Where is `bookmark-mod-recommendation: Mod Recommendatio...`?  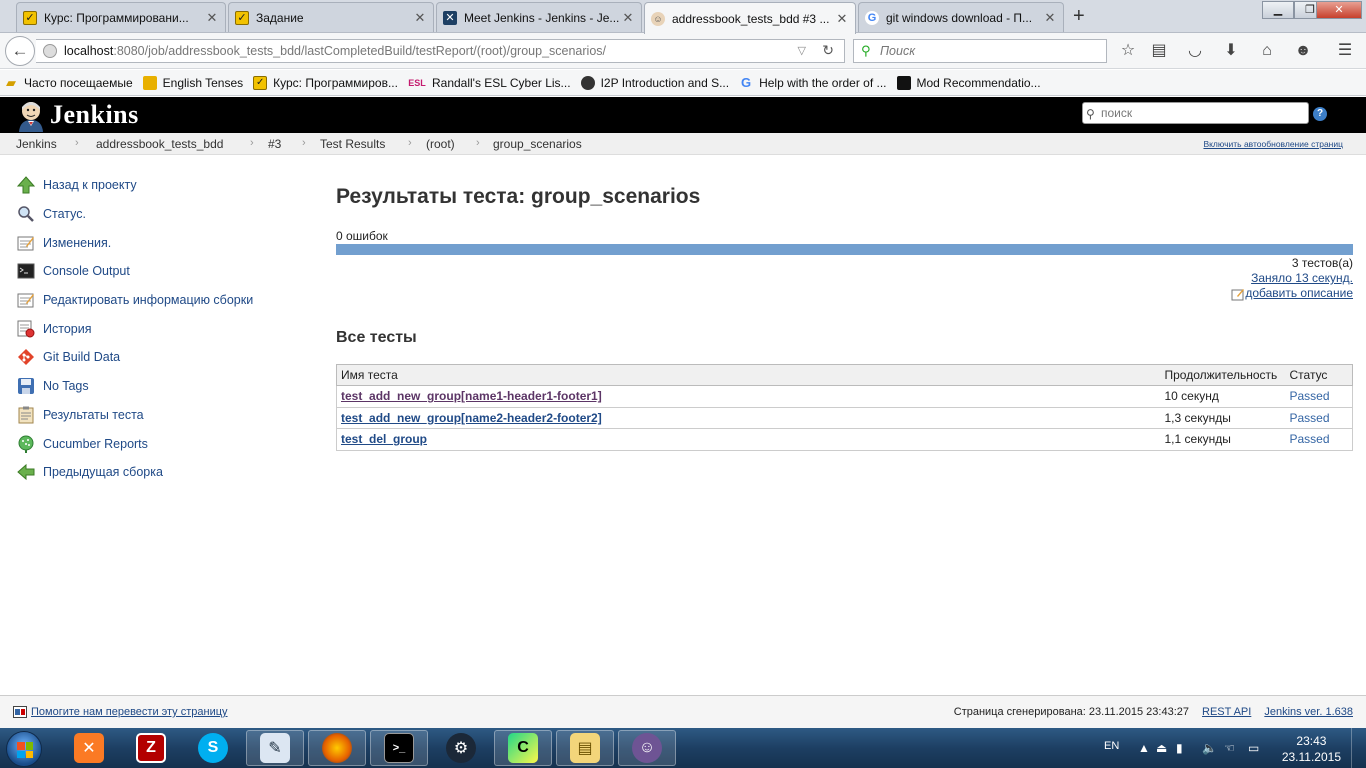 bookmark-mod-recommendation: Mod Recommendatio... is located at coordinates (968, 82).